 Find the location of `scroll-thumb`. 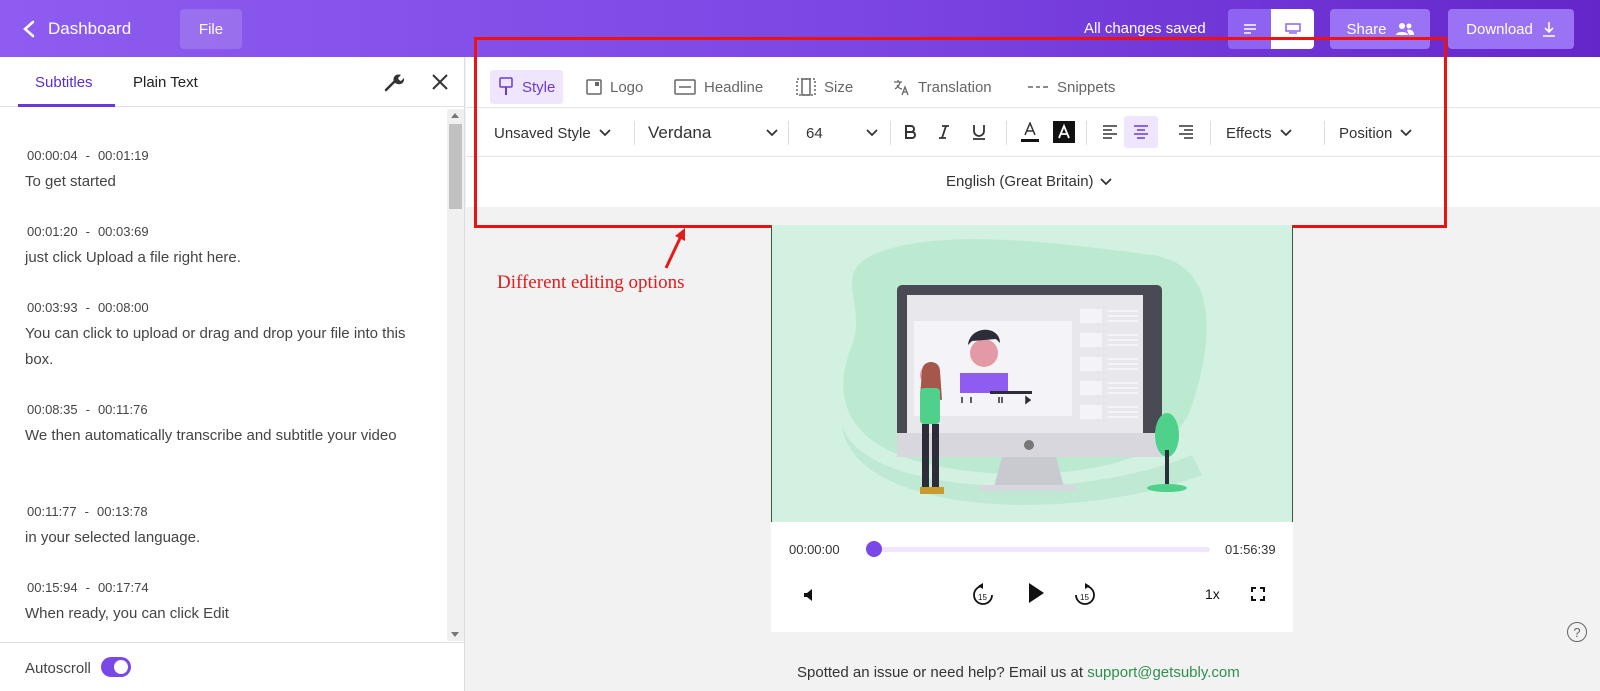

scroll-thumb is located at coordinates (455, 166).